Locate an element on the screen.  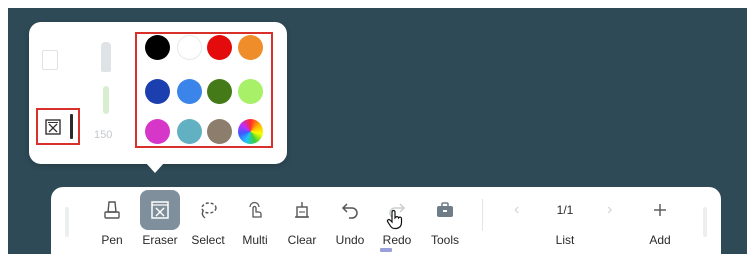
lasso-icon is located at coordinates (209, 210).